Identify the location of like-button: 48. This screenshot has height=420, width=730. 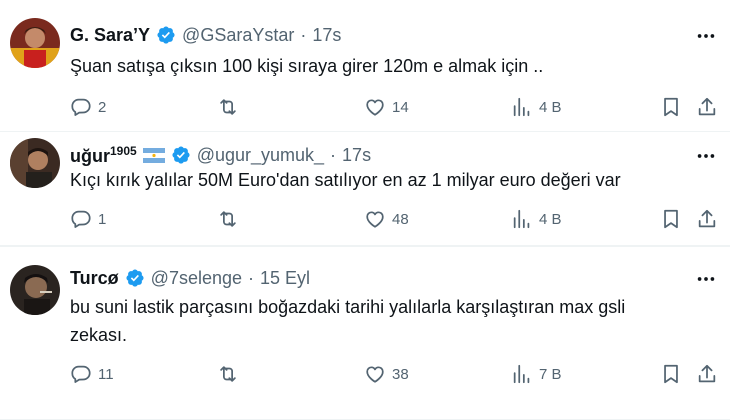
(386, 219).